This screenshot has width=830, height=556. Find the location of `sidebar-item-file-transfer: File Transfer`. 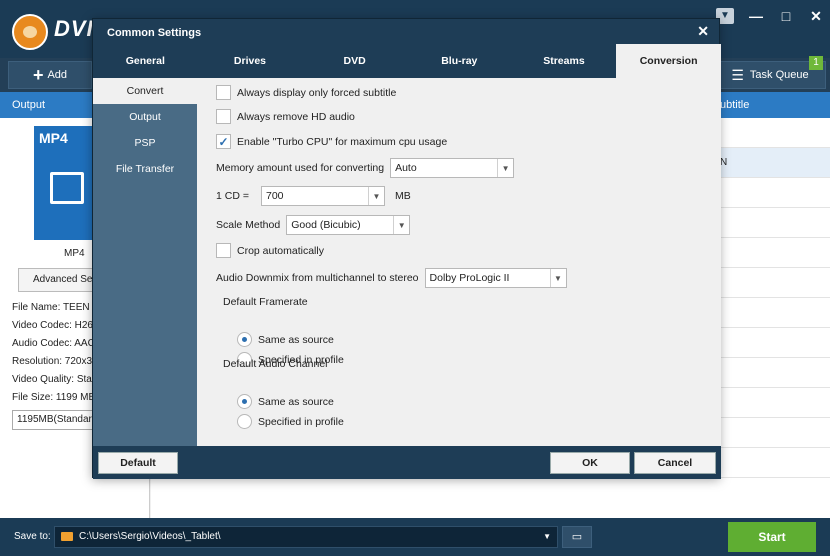

sidebar-item-file-transfer: File Transfer is located at coordinates (145, 169).